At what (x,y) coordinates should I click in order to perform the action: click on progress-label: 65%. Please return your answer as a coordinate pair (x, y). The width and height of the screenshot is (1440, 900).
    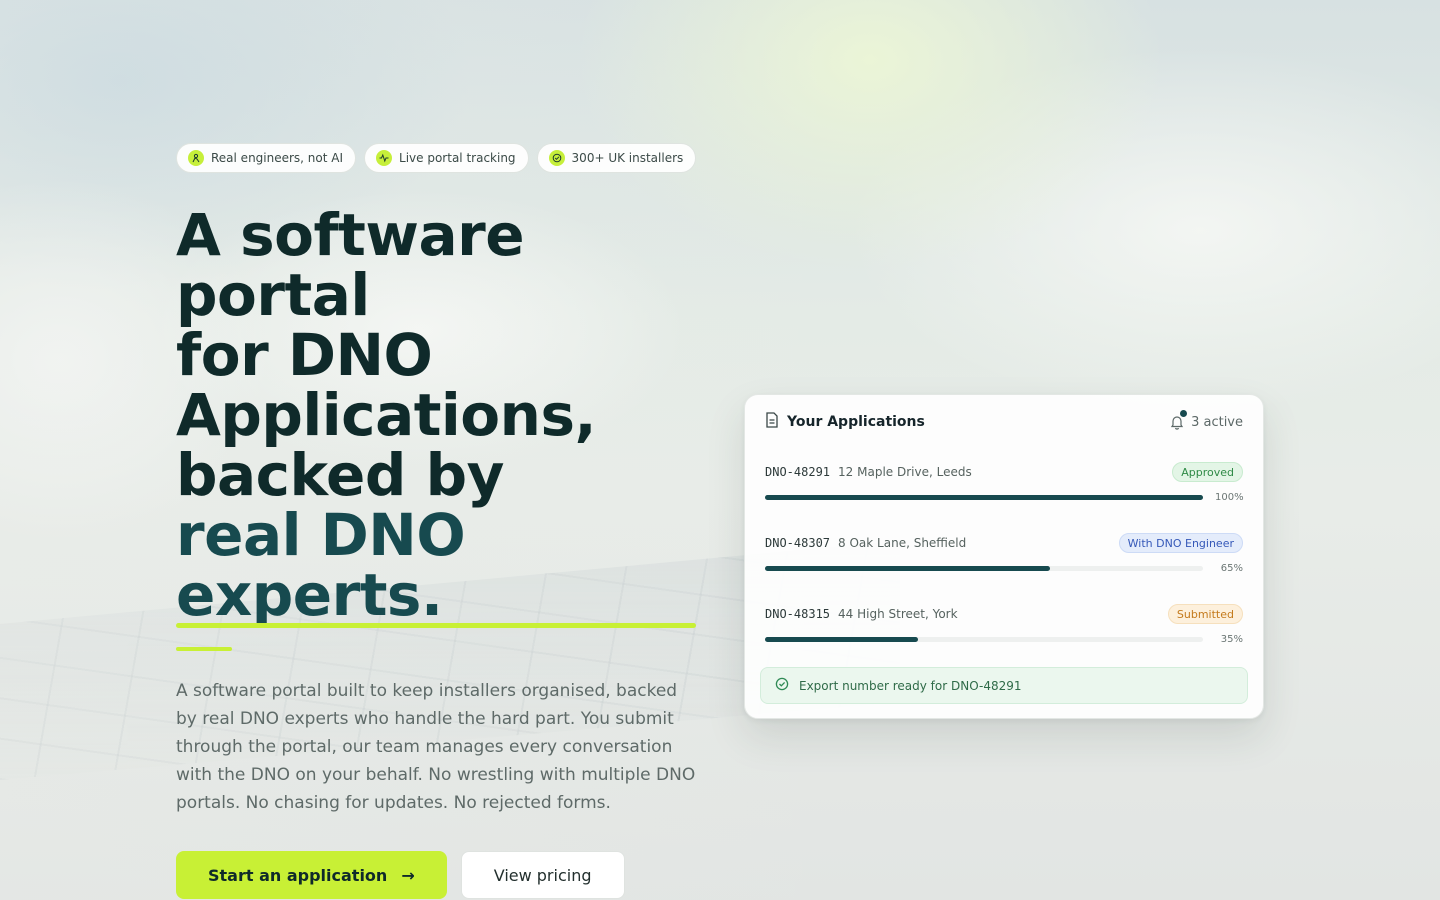
    Looking at the image, I should click on (1231, 568).